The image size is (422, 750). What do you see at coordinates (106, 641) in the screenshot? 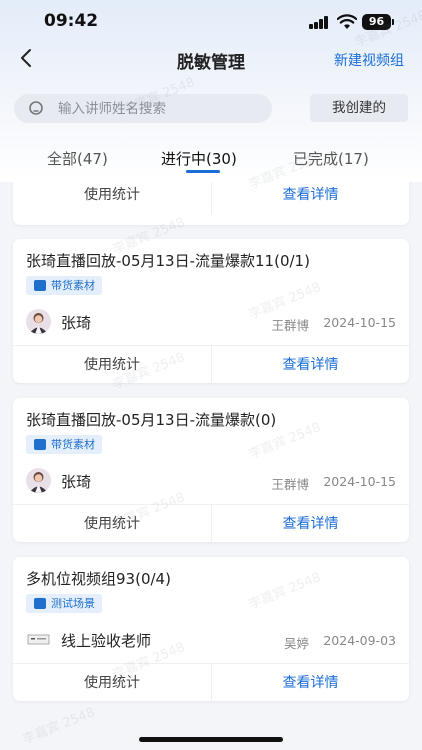
I see `teacher-name: 线上验收老师` at bounding box center [106, 641].